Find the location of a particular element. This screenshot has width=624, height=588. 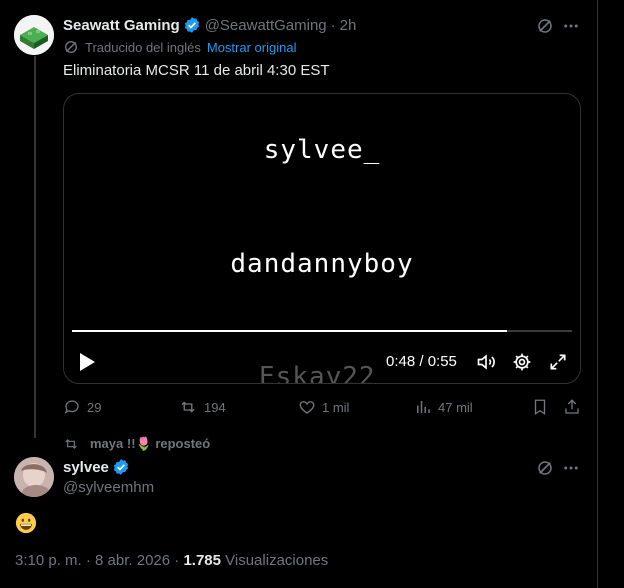

translated-label: Traducido del inglés is located at coordinates (143, 47).